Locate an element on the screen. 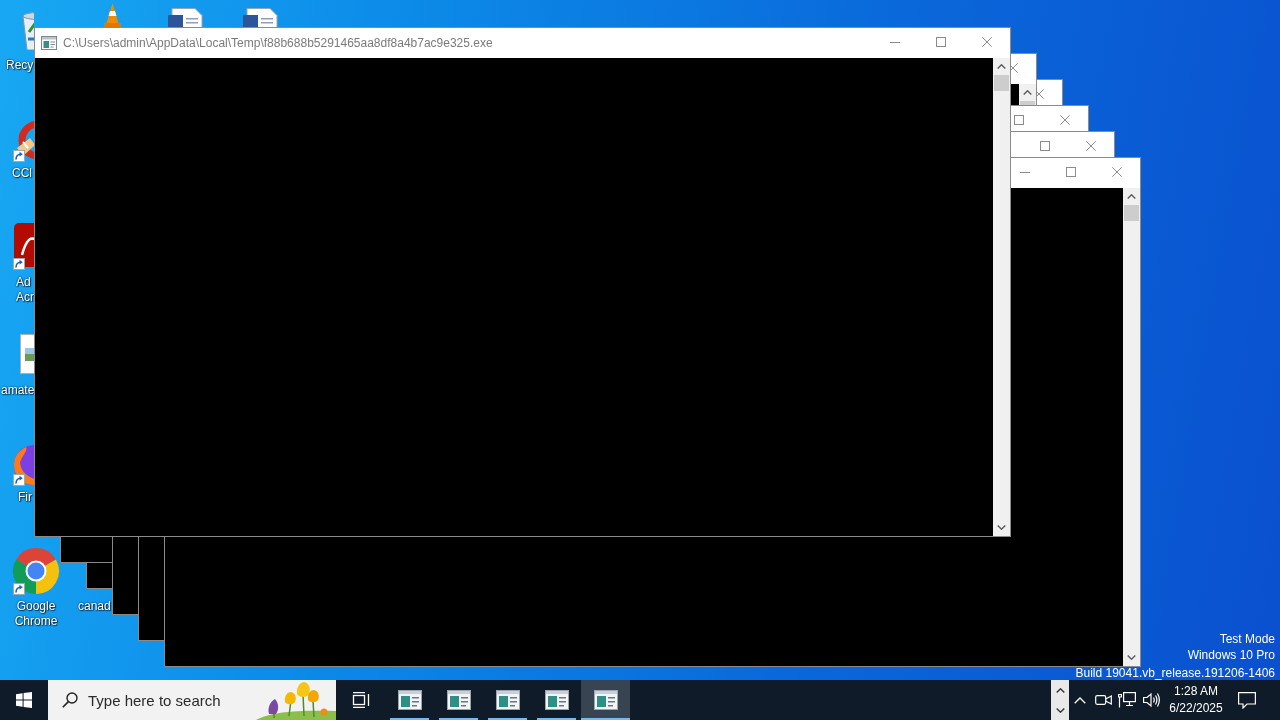  window-title: C:\Users\admin\AppData\Local\Temp\f88b688b5291465aa8df8a4b7ac9e325.exe is located at coordinates (278, 43).